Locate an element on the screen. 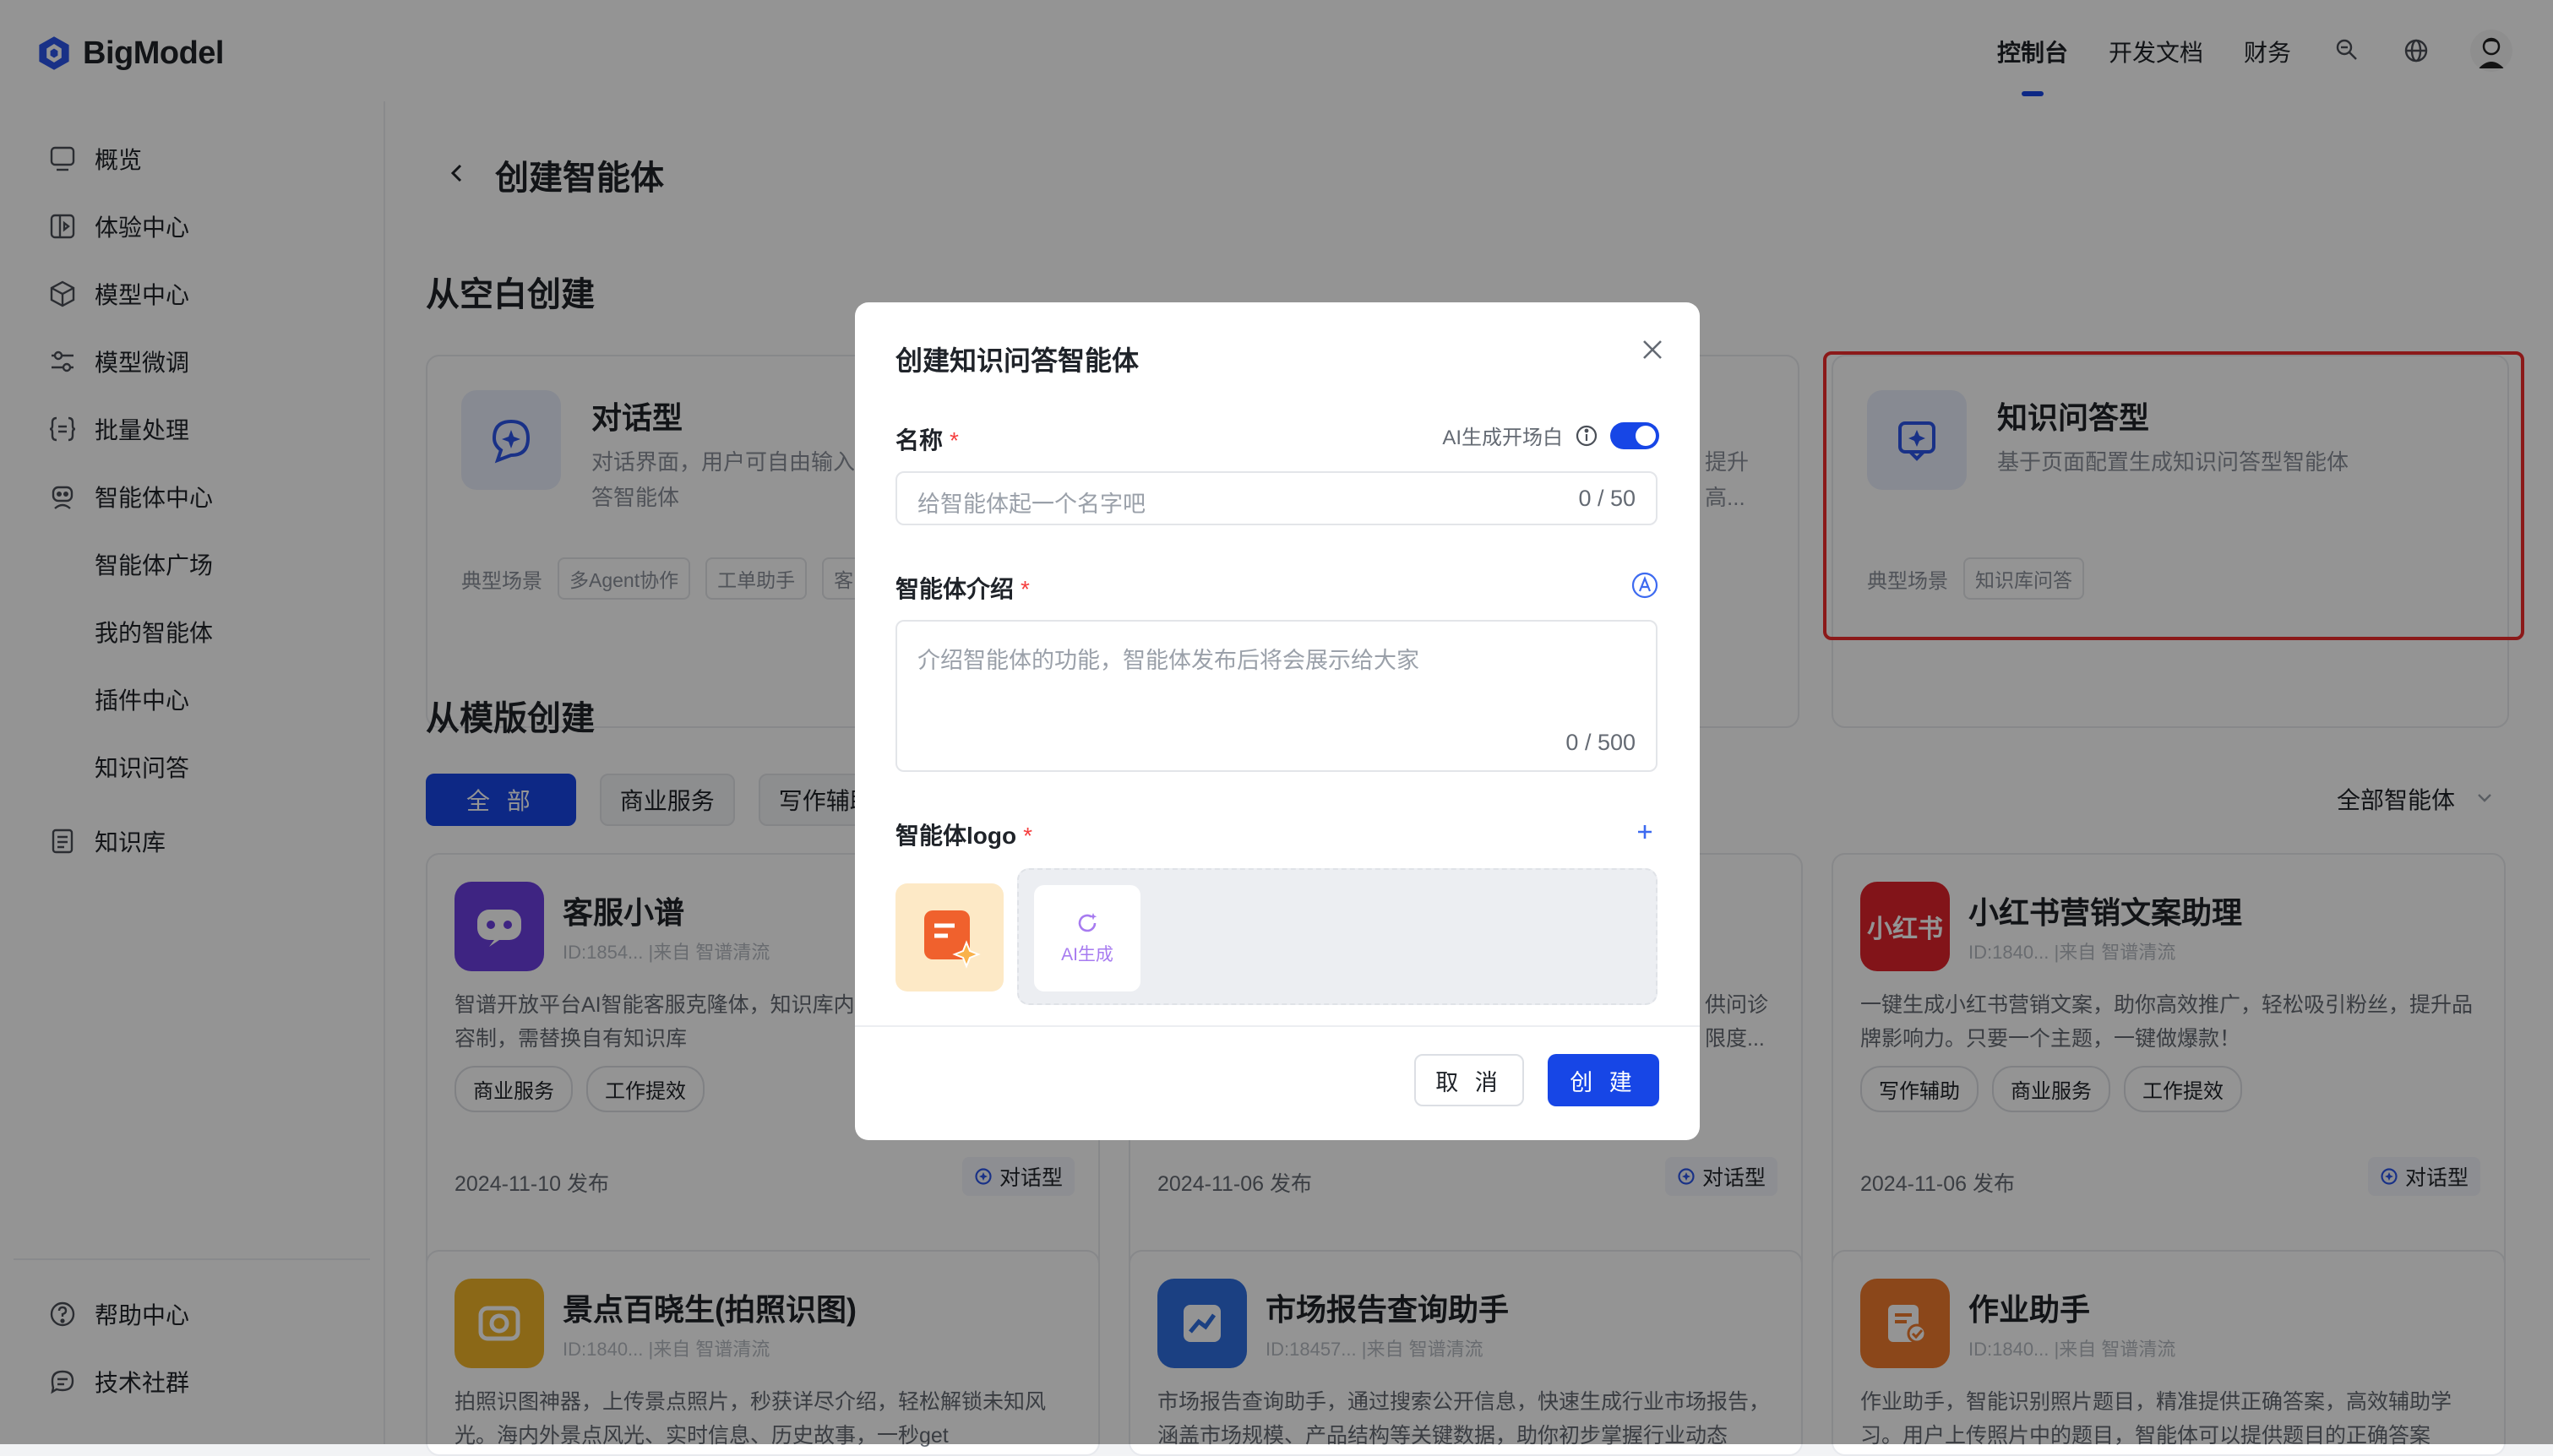 Image resolution: width=2553 pixels, height=1456 pixels. name-label-text: 名称 is located at coordinates (919, 440).